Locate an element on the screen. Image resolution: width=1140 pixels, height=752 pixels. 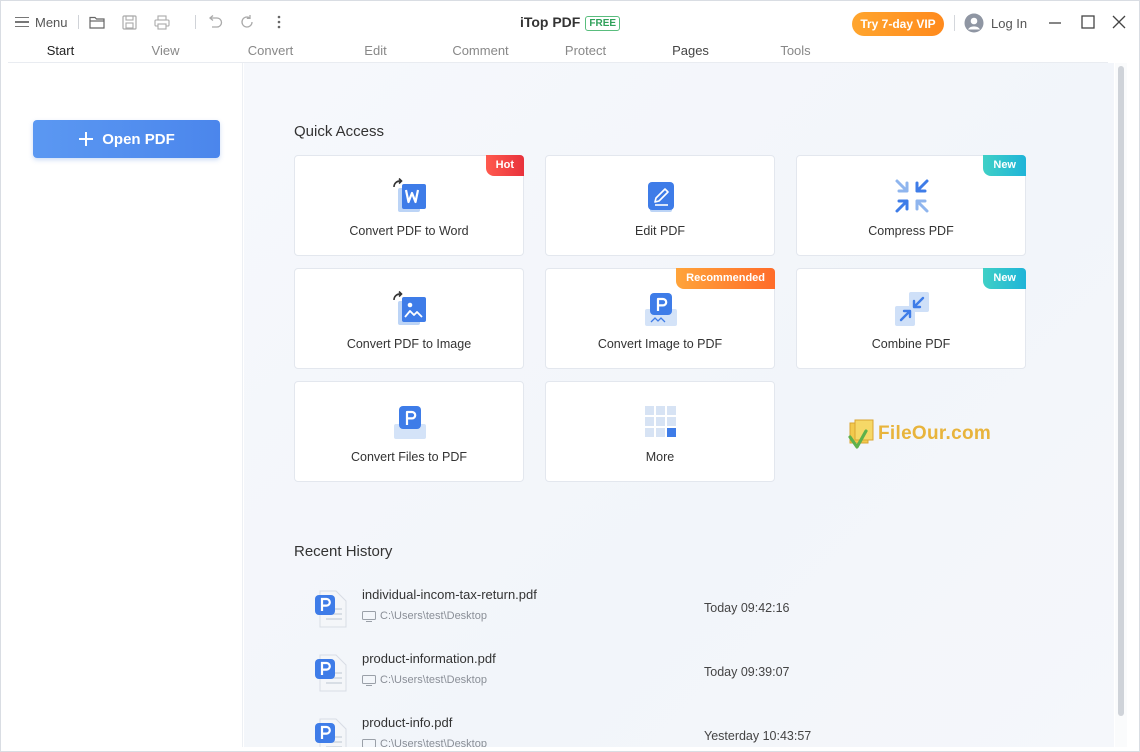
free-badge: FREE is located at coordinates (603, 23).